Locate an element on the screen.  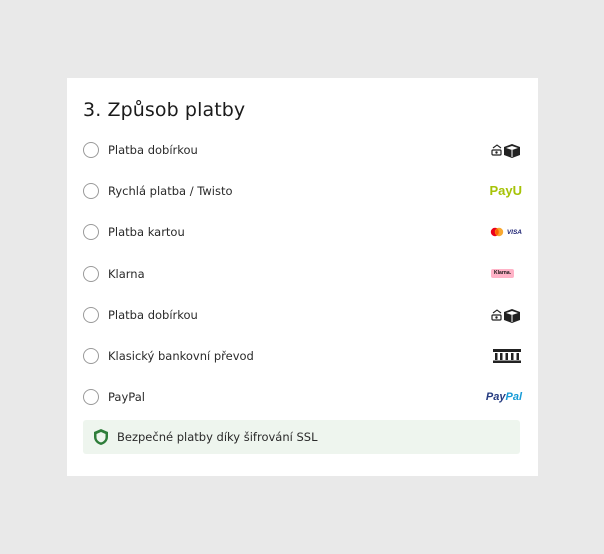
payment-option-cod-1: Platba dobírkou is located at coordinates (302, 149).